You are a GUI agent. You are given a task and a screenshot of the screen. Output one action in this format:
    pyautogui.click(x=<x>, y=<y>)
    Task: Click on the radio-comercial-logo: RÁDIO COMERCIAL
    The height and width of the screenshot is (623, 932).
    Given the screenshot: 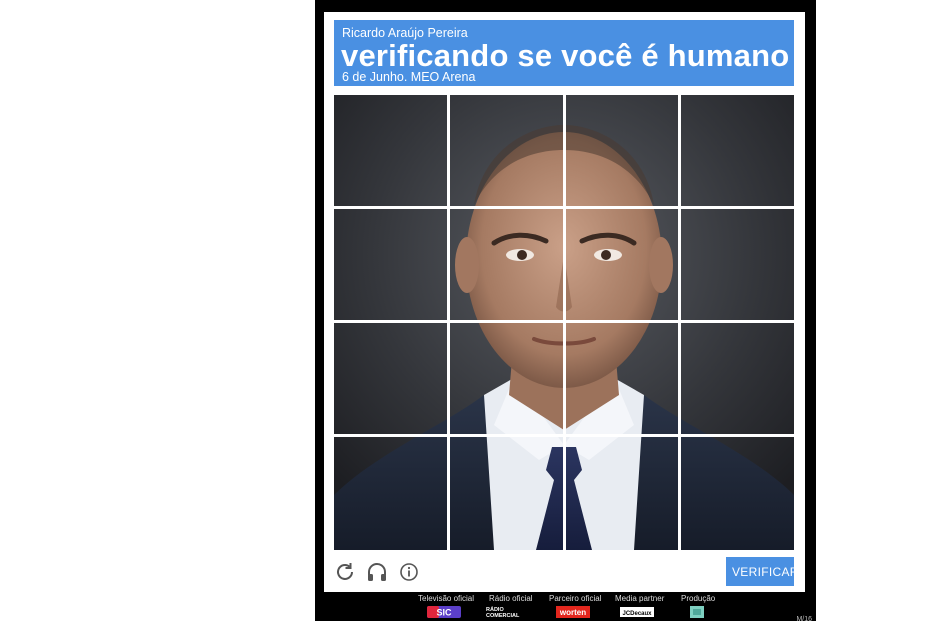 What is the action you would take?
    pyautogui.click(x=503, y=612)
    